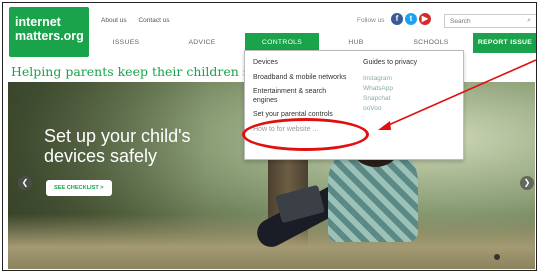  I want to click on annotation-arrow-head, so click(384, 125).